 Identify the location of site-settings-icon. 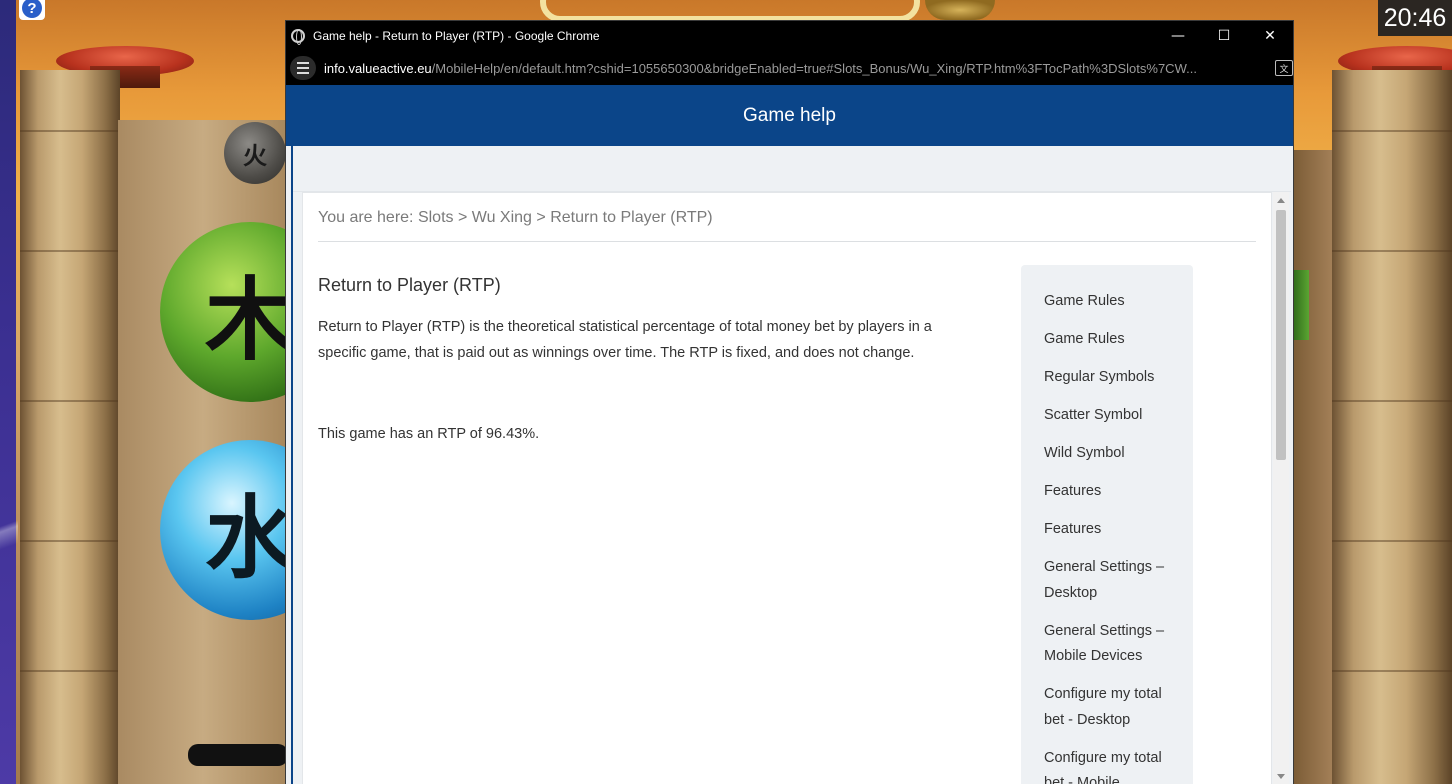
(303, 68).